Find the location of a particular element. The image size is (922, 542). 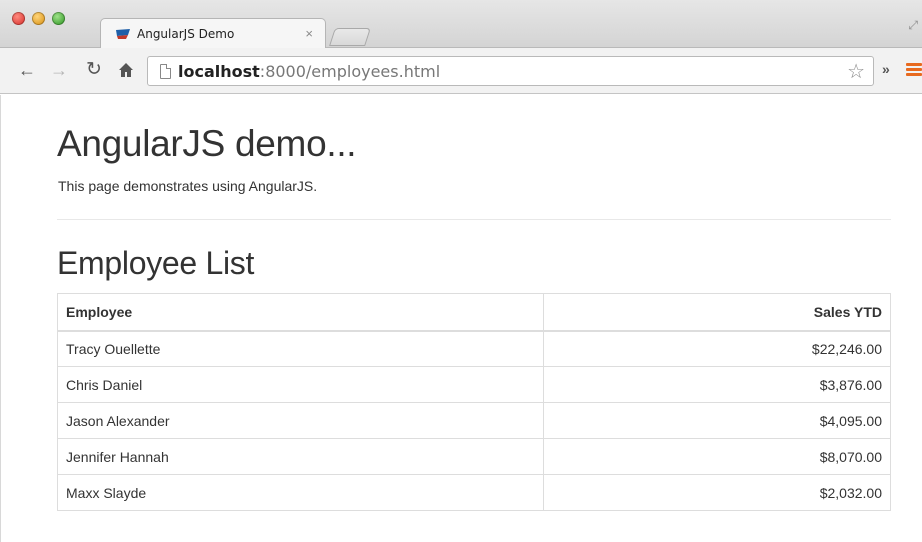

sales-ytd: $4,095.00 is located at coordinates (717, 420).